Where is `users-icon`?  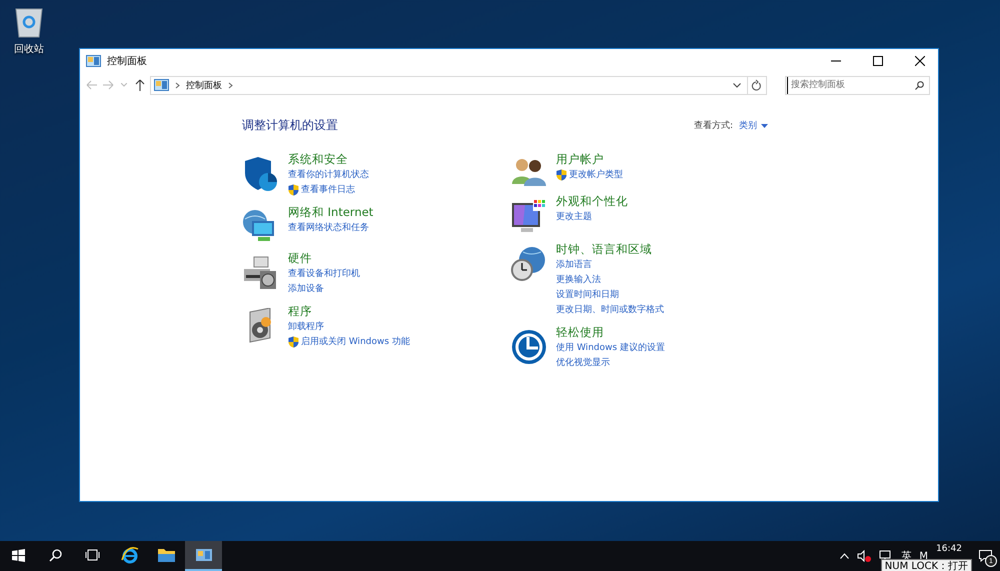 users-icon is located at coordinates (529, 171).